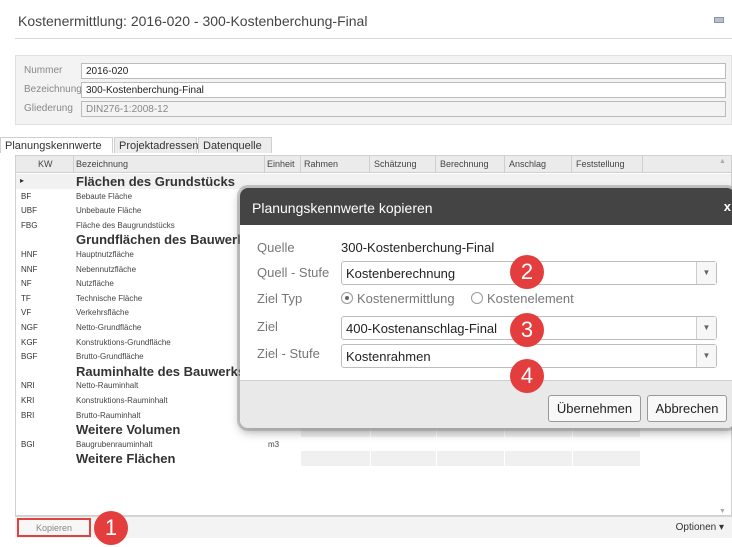 The image size is (732, 547). What do you see at coordinates (527, 330) in the screenshot?
I see `step-marker-3: 3` at bounding box center [527, 330].